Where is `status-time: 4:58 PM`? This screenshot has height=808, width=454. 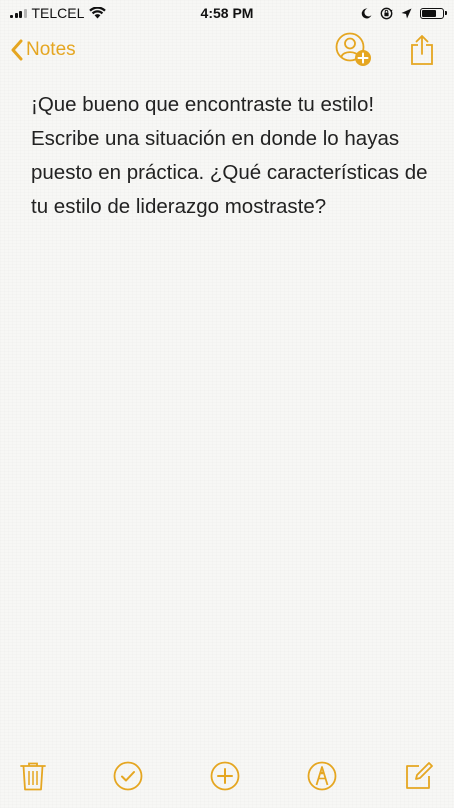
status-time: 4:58 PM is located at coordinates (227, 13).